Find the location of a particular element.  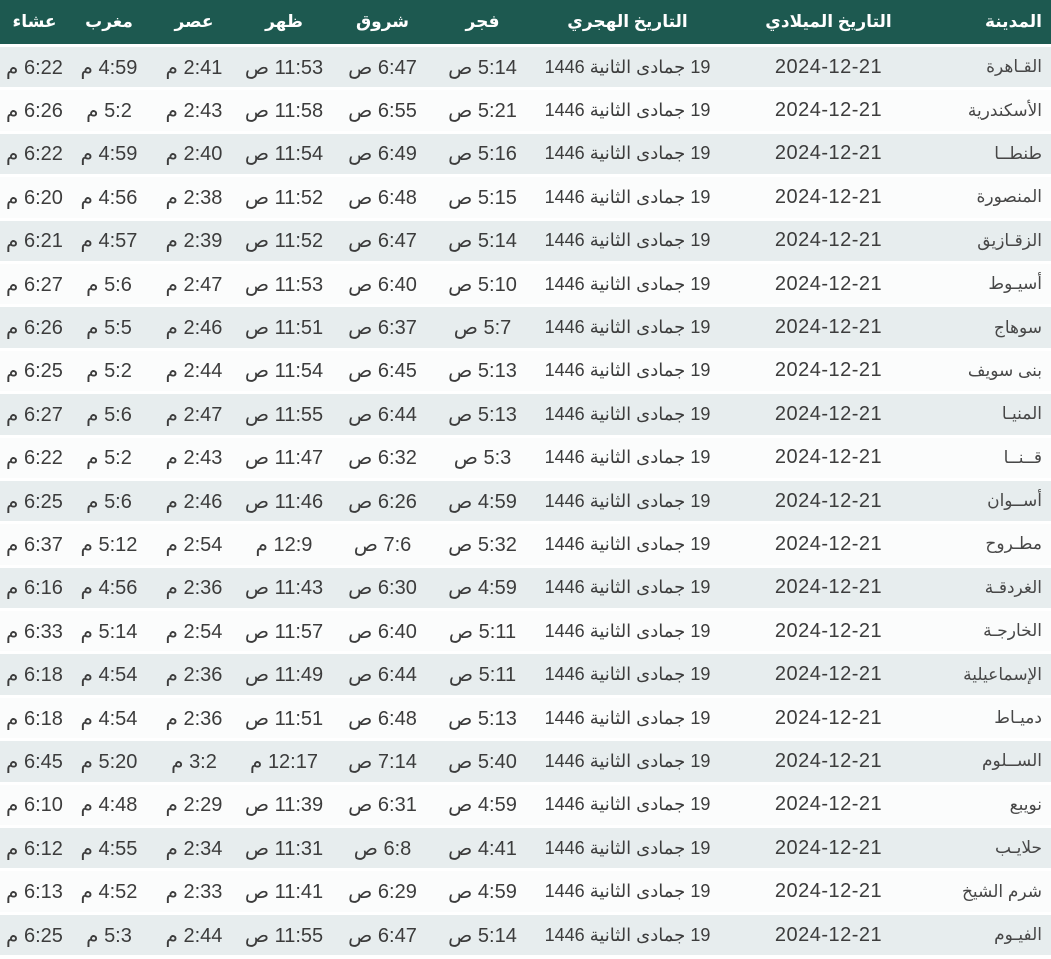

cell-dhuhr-time: 11:54 ص is located at coordinates (284, 155).